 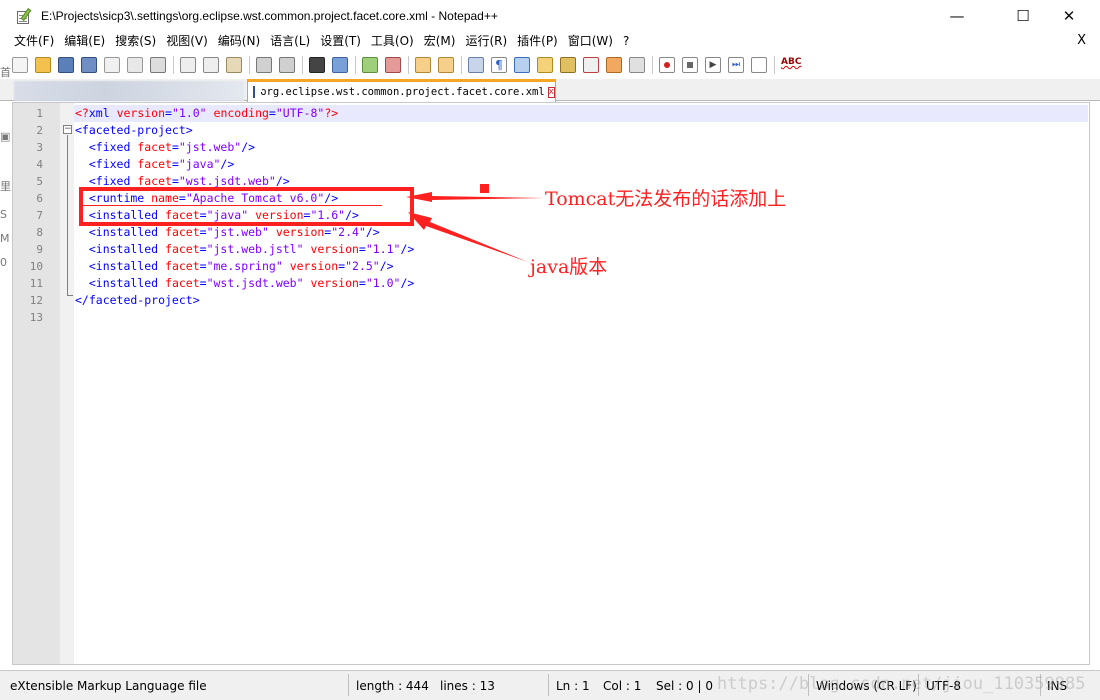 I want to click on status-lines: lines : 13, so click(x=467, y=686).